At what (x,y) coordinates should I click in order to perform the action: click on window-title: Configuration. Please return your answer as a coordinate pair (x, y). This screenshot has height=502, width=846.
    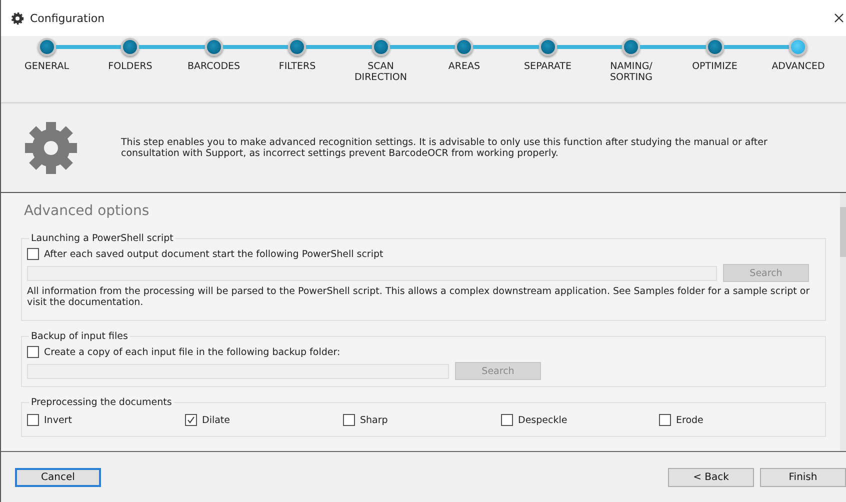
    Looking at the image, I should click on (68, 18).